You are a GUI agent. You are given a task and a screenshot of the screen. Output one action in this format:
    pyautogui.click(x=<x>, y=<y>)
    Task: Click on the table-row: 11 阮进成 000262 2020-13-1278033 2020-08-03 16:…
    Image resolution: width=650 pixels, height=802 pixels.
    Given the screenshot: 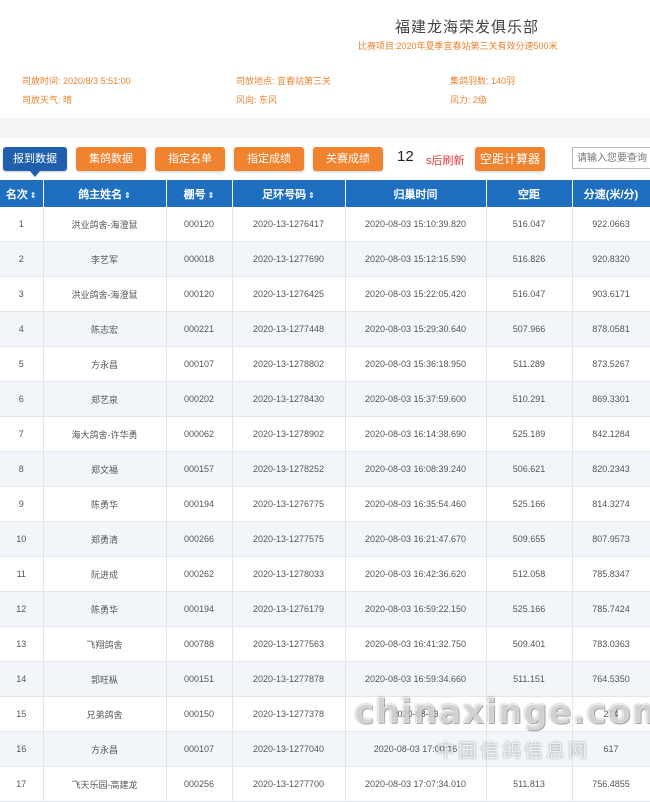 What is the action you would take?
    pyautogui.click(x=325, y=574)
    